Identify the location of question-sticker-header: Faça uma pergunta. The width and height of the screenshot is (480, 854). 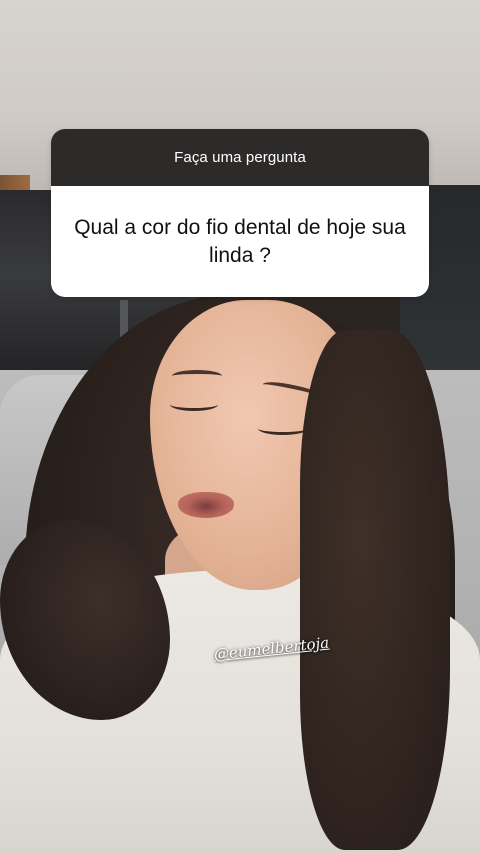
(240, 157).